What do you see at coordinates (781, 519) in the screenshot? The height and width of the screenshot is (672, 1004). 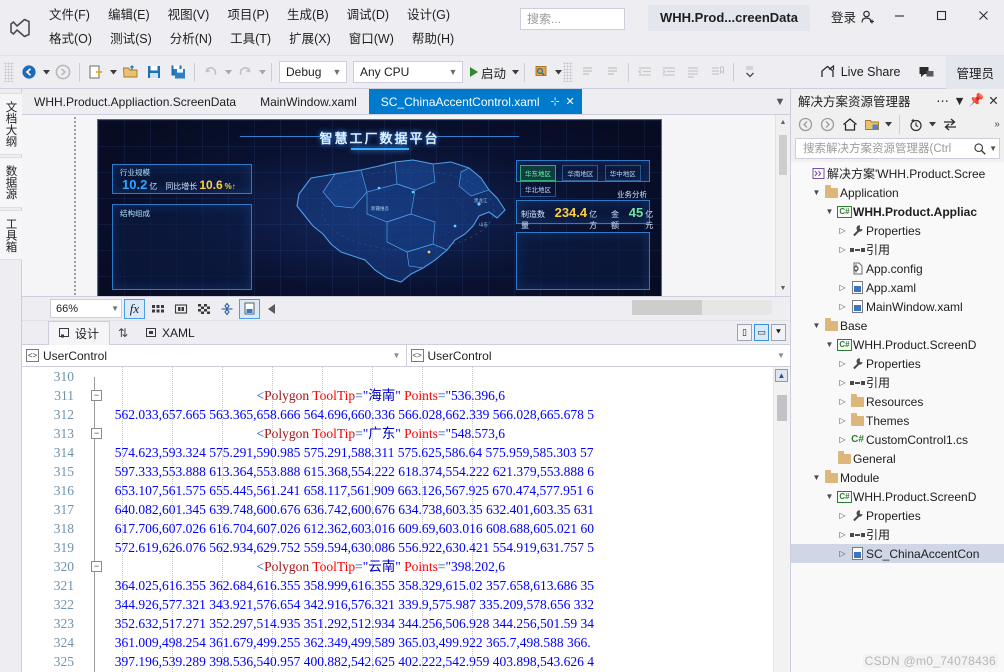 I see `code-vertical-scrollbar: ▲` at bounding box center [781, 519].